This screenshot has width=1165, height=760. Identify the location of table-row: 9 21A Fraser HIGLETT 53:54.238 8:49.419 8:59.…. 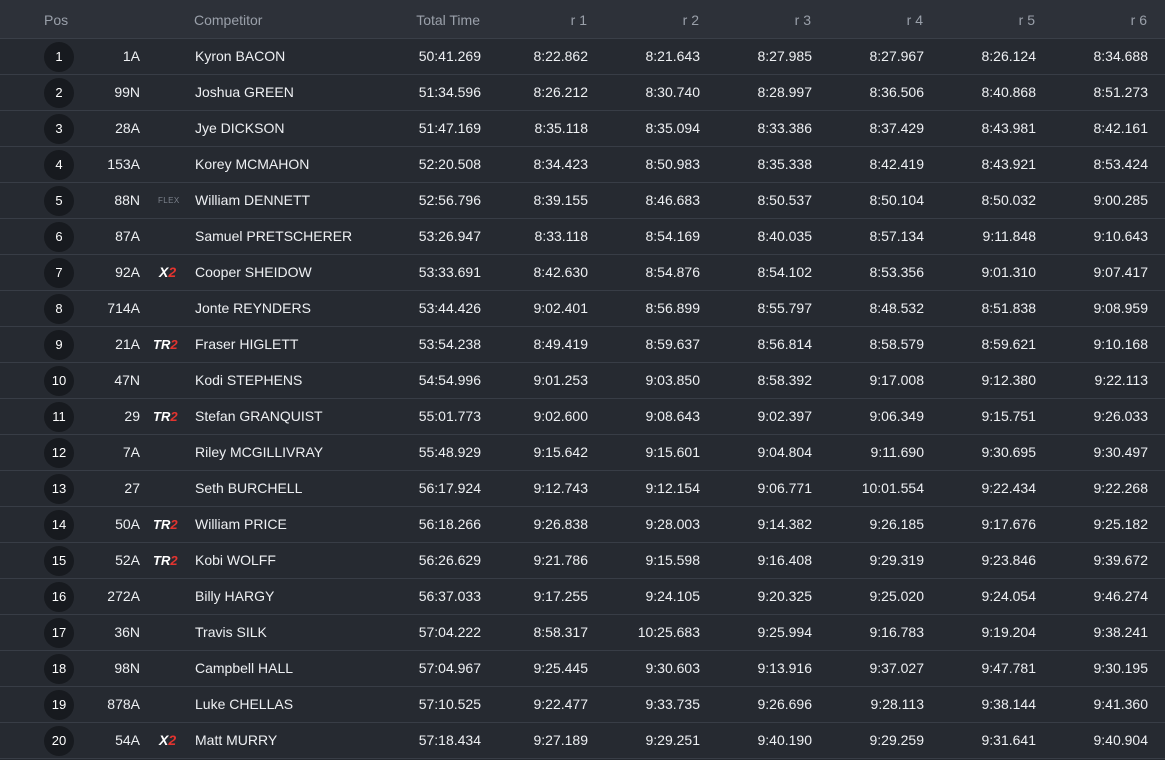
(582, 345).